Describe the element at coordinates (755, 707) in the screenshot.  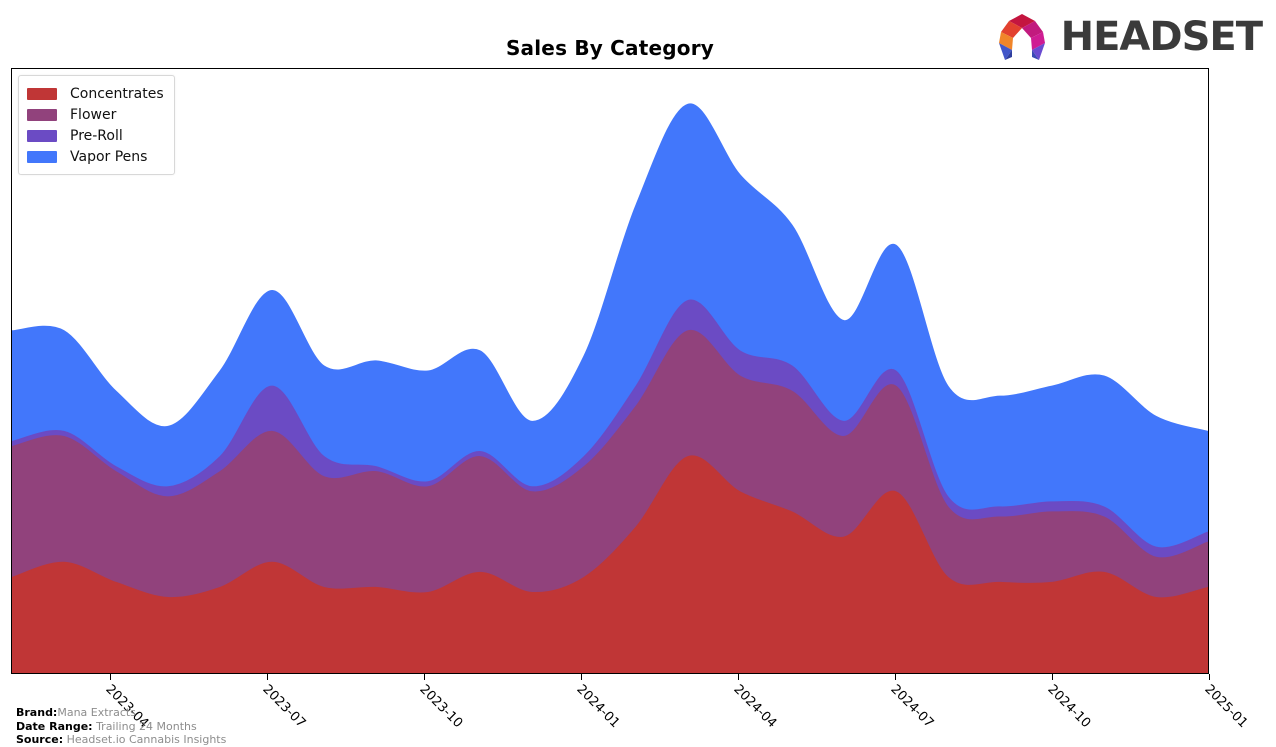
I see `x-axis-tick-label: 2024-04` at that location.